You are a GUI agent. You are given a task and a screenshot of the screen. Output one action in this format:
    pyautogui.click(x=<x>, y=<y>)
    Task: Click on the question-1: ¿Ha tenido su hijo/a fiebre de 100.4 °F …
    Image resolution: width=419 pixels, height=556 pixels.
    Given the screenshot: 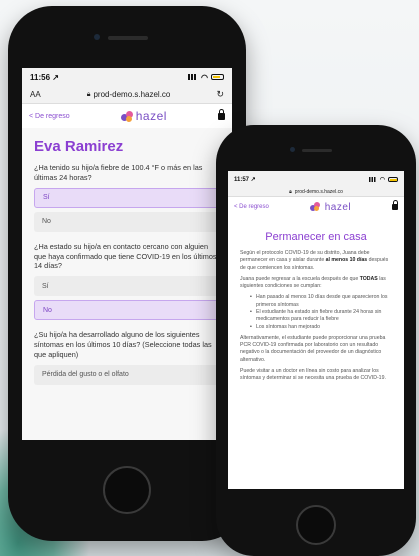 What is the action you would take?
    pyautogui.click(x=118, y=172)
    